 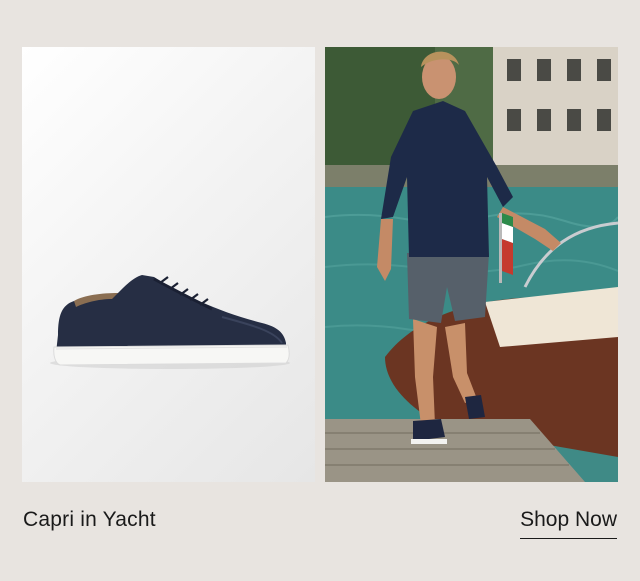 What do you see at coordinates (170, 322) in the screenshot?
I see `sneaker-illustration` at bounding box center [170, 322].